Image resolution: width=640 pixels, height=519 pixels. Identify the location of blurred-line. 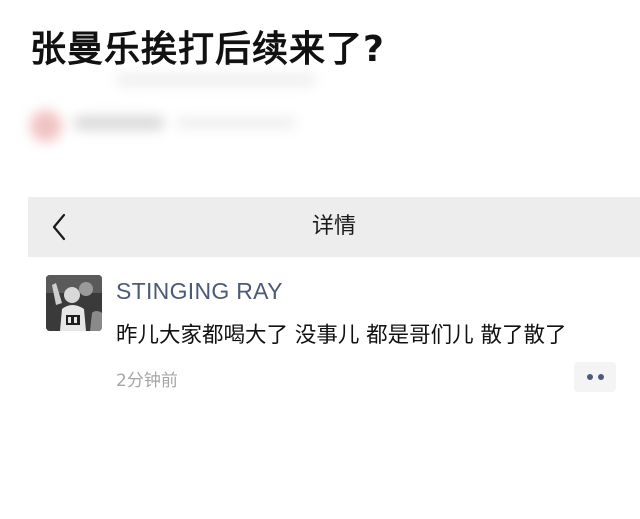
(216, 80).